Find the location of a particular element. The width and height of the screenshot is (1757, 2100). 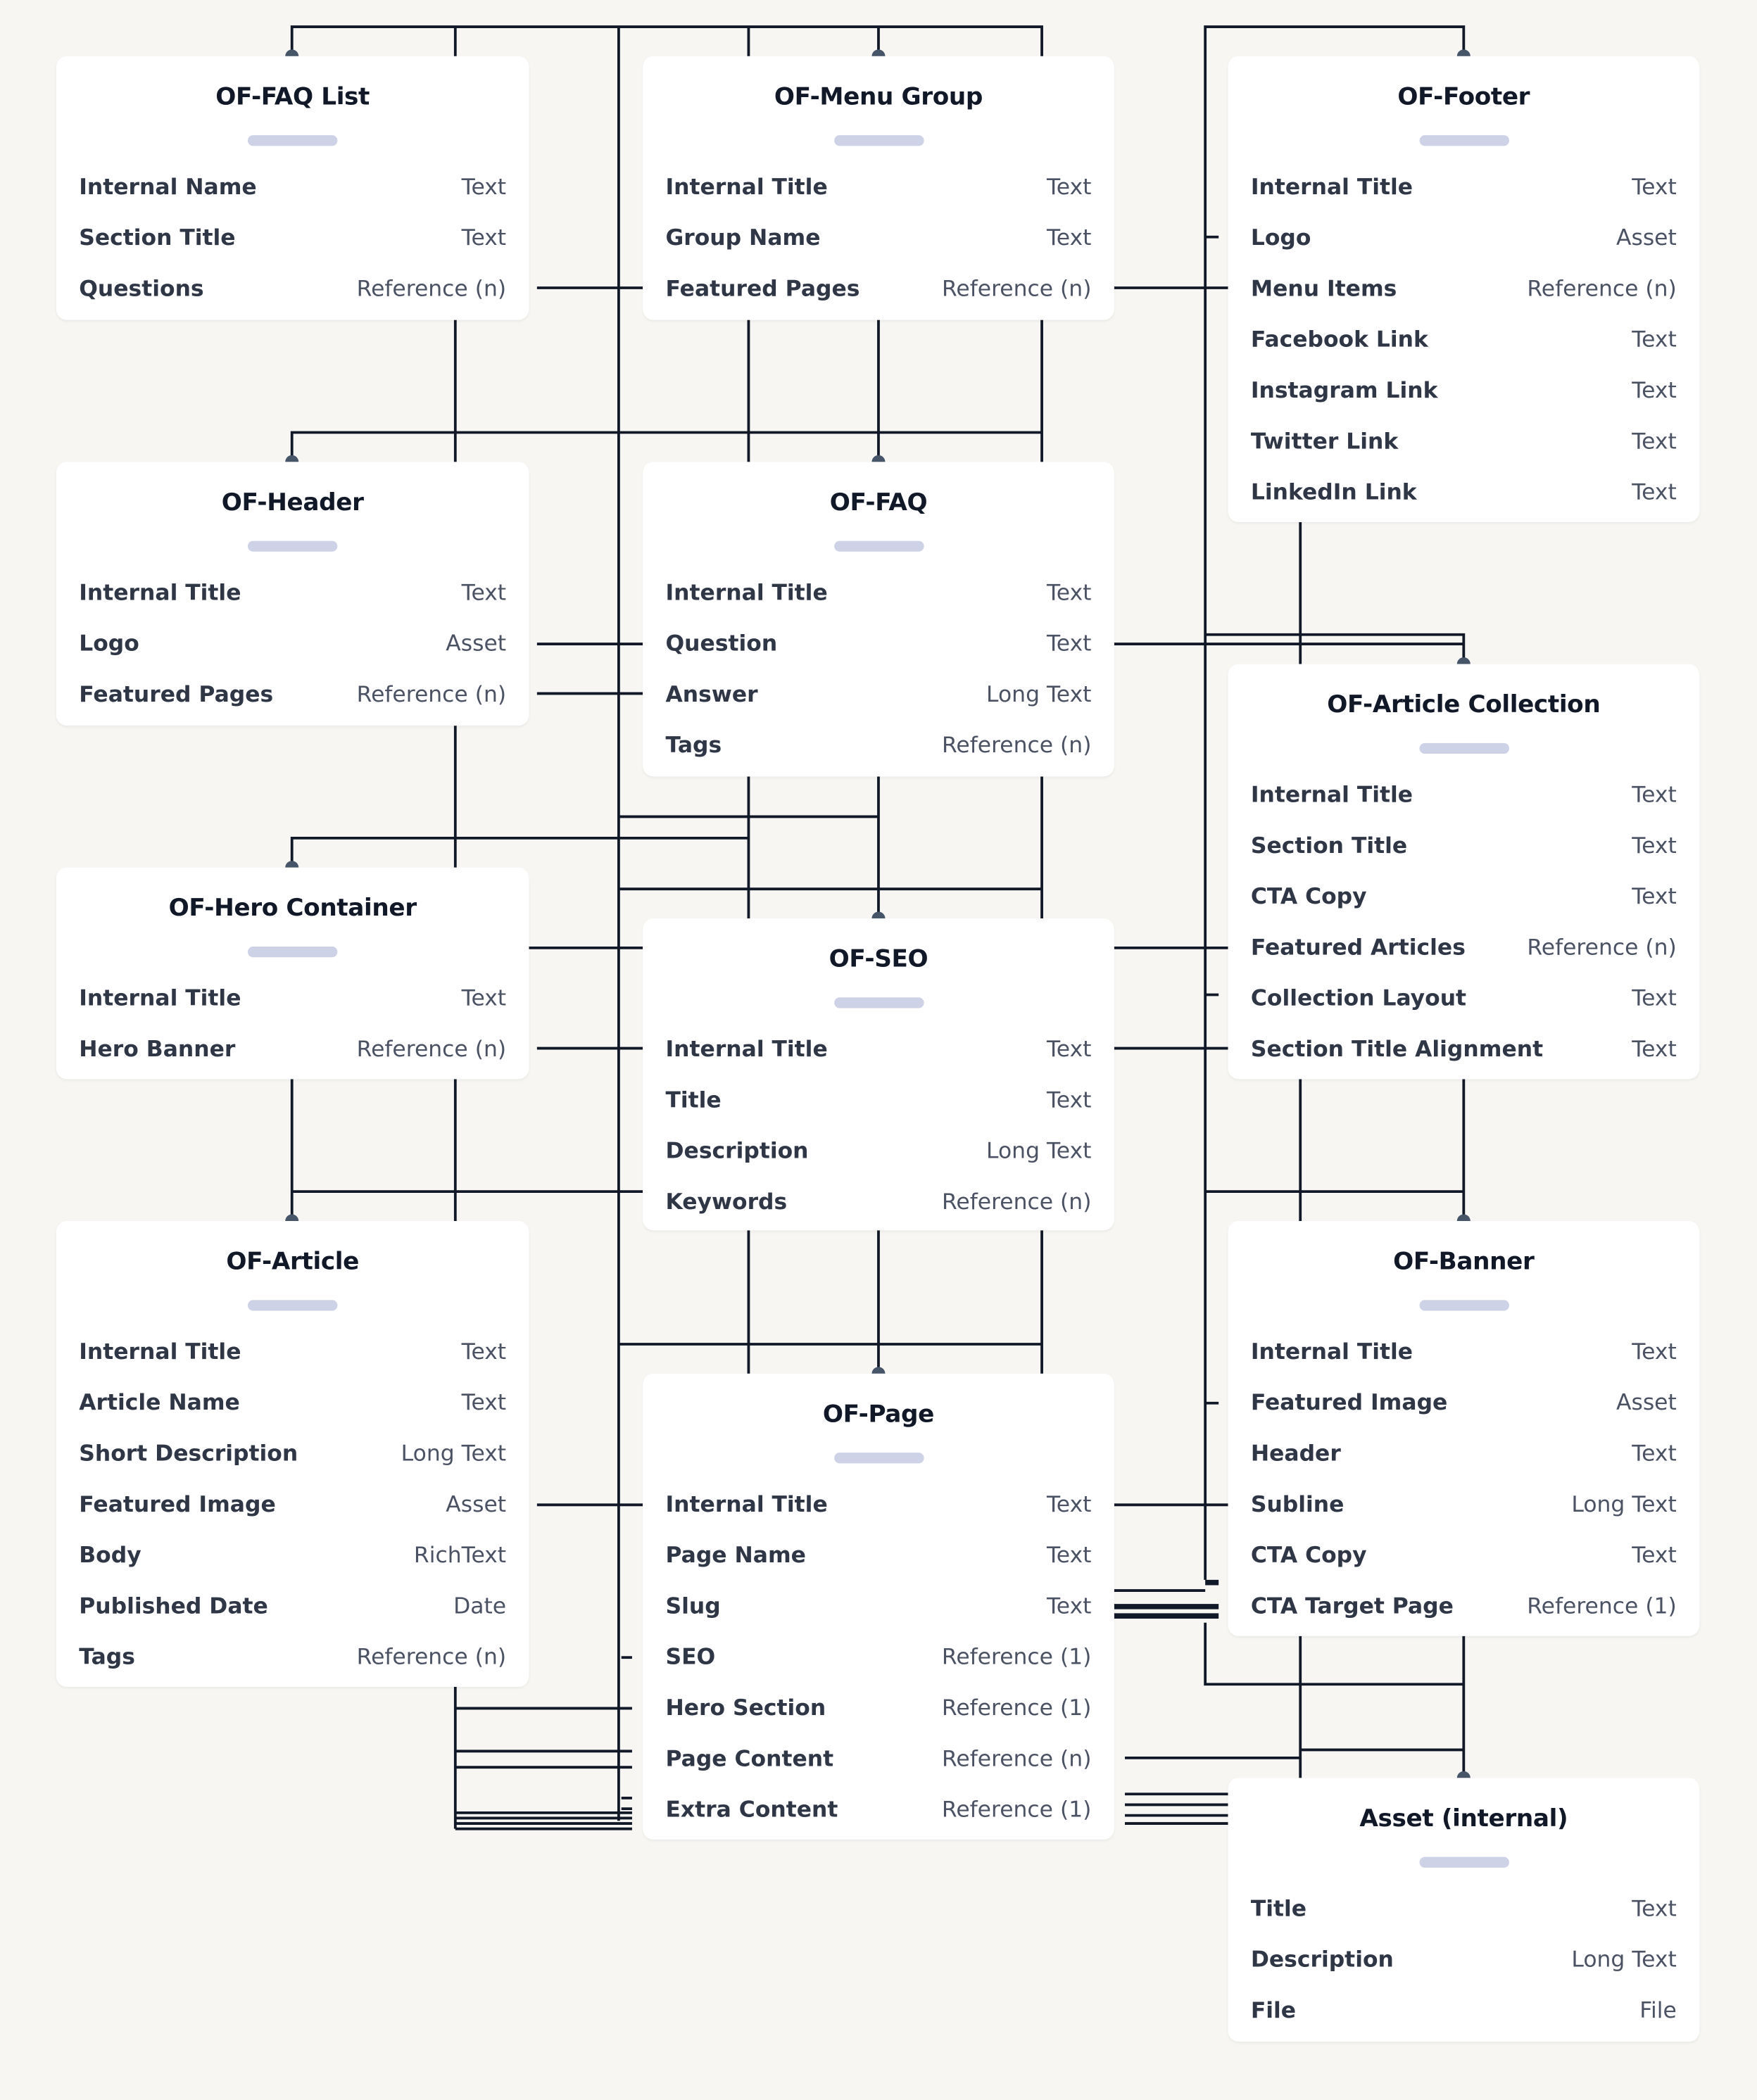

field-row: Subline Long Text is located at coordinates (1464, 1504).